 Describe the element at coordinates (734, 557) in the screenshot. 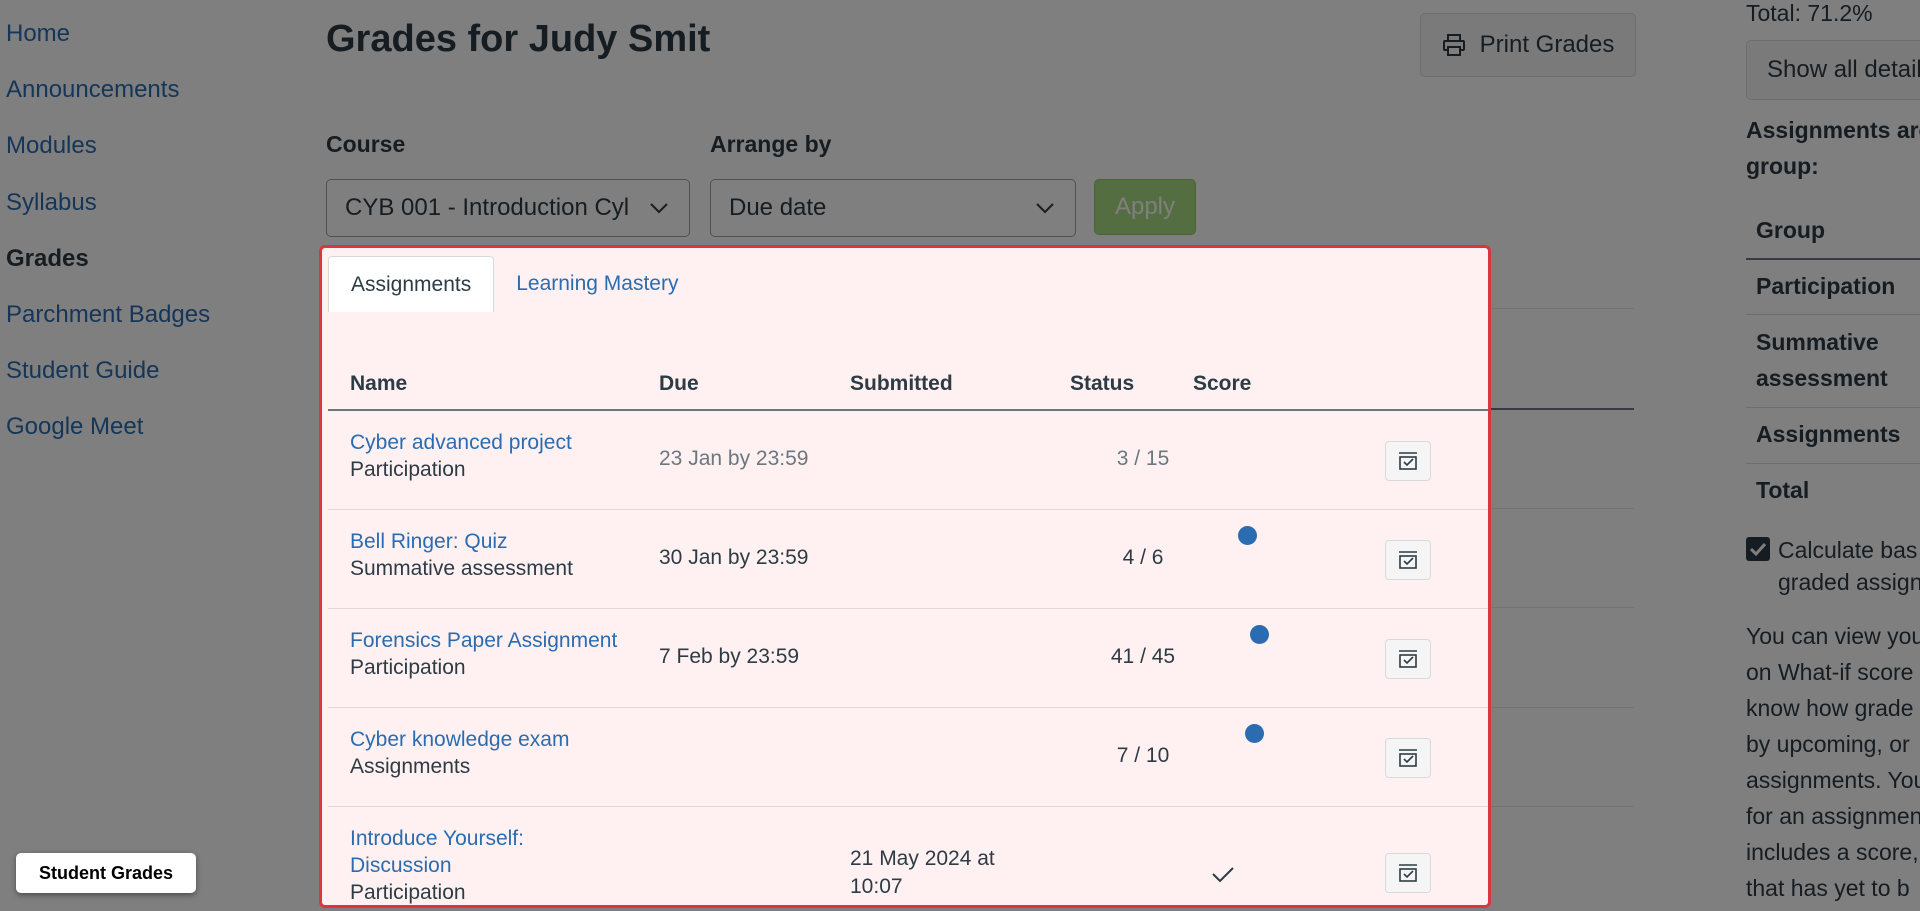

I see `due-date: 30 Jan by 23:59` at that location.